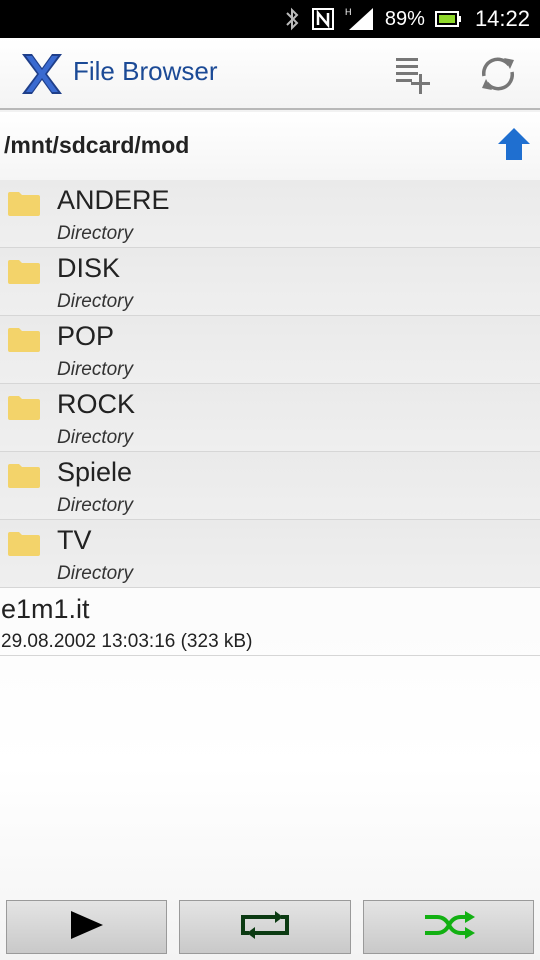 This screenshot has height=960, width=540. I want to click on battery-text: 89%, so click(404, 18).